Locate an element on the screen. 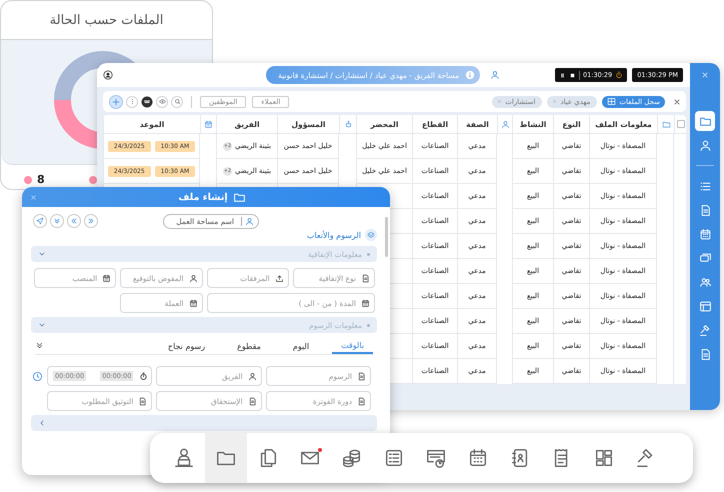  tab: مقطوع is located at coordinates (249, 348).